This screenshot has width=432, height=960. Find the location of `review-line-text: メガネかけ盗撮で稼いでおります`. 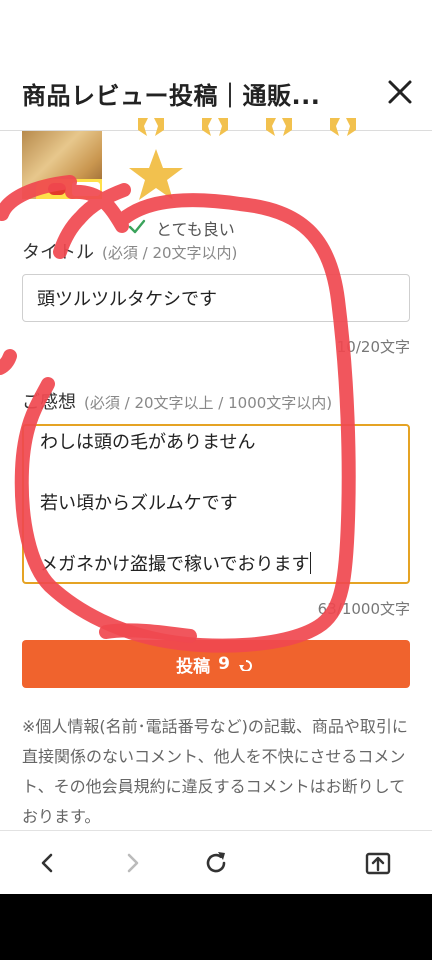

review-line-text: メガネかけ盗撮で稼いでおります is located at coordinates (175, 564).